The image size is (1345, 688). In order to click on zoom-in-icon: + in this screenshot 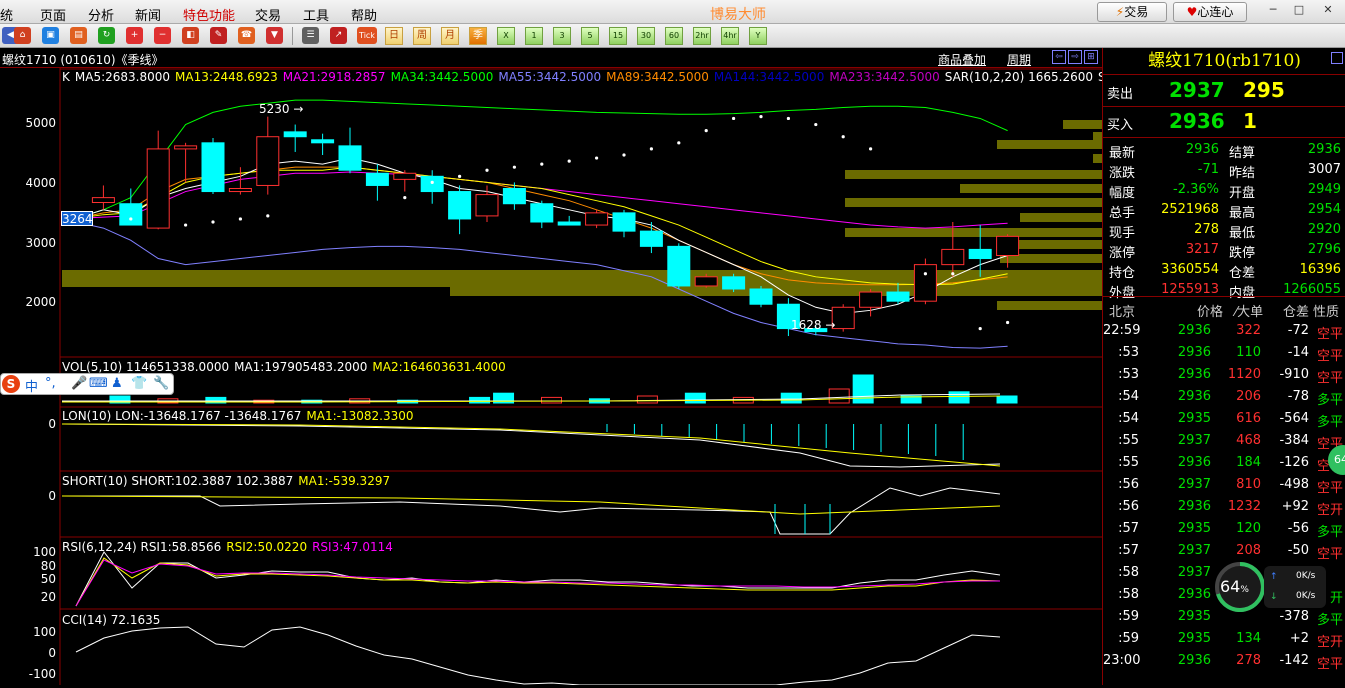, I will do `click(134, 35)`.